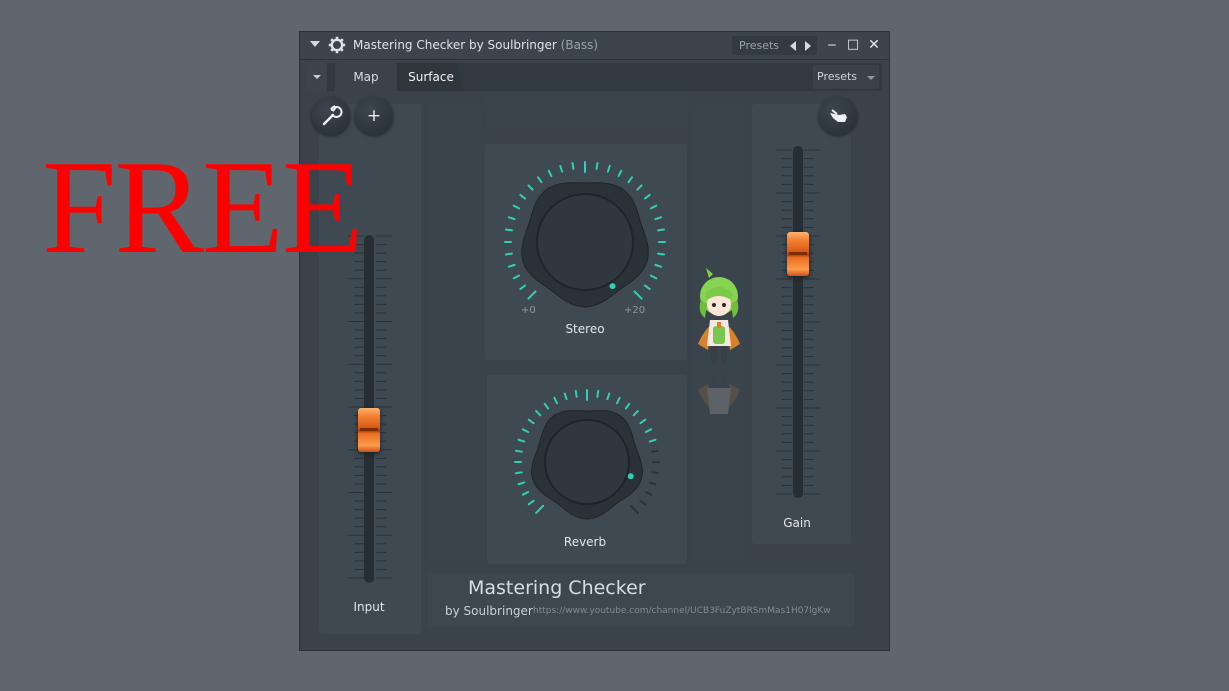 The height and width of the screenshot is (691, 1229). Describe the element at coordinates (808, 46) in the screenshot. I see `next-preset-icon` at that location.